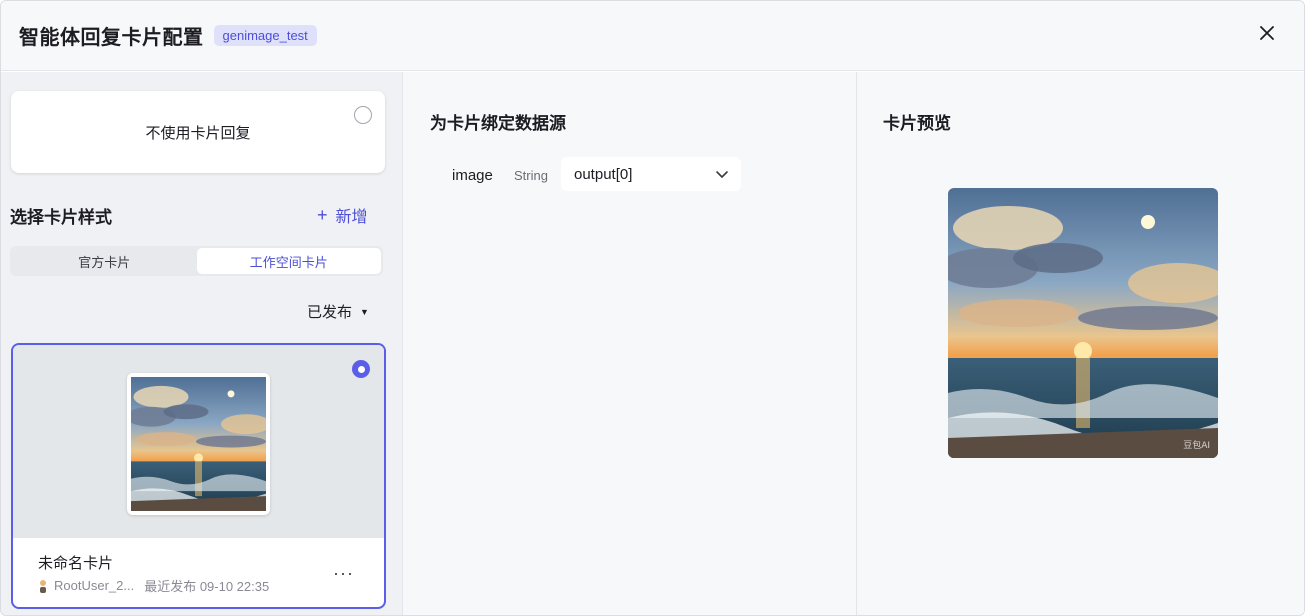  Describe the element at coordinates (330, 312) in the screenshot. I see `status-filter-label: 已发布` at that location.